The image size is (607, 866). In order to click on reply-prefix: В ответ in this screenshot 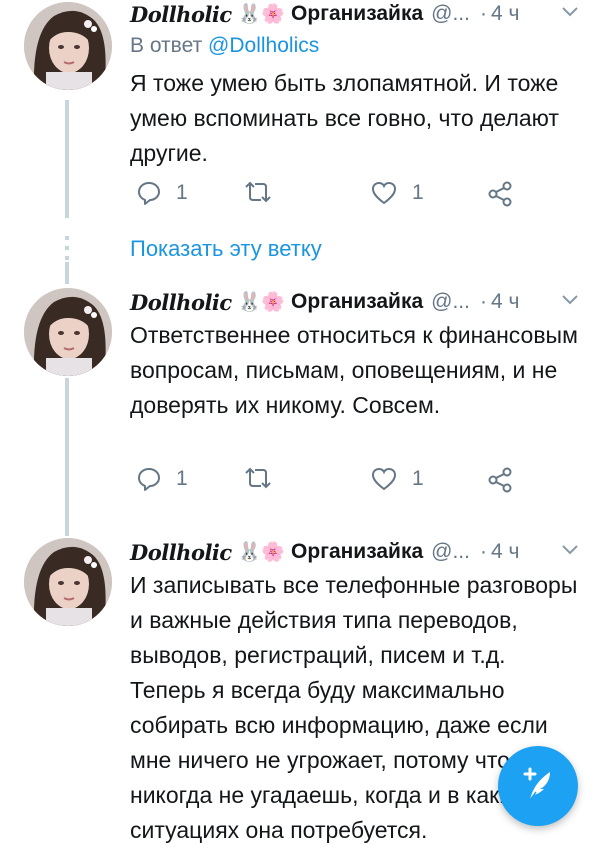, I will do `click(169, 45)`.